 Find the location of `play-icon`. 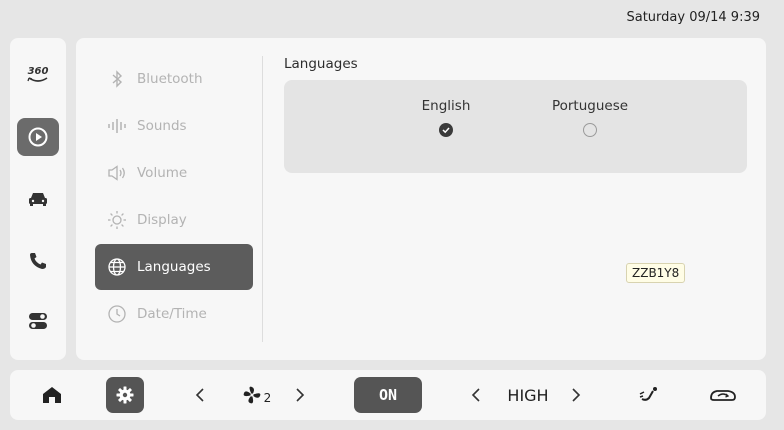

play-icon is located at coordinates (38, 137).